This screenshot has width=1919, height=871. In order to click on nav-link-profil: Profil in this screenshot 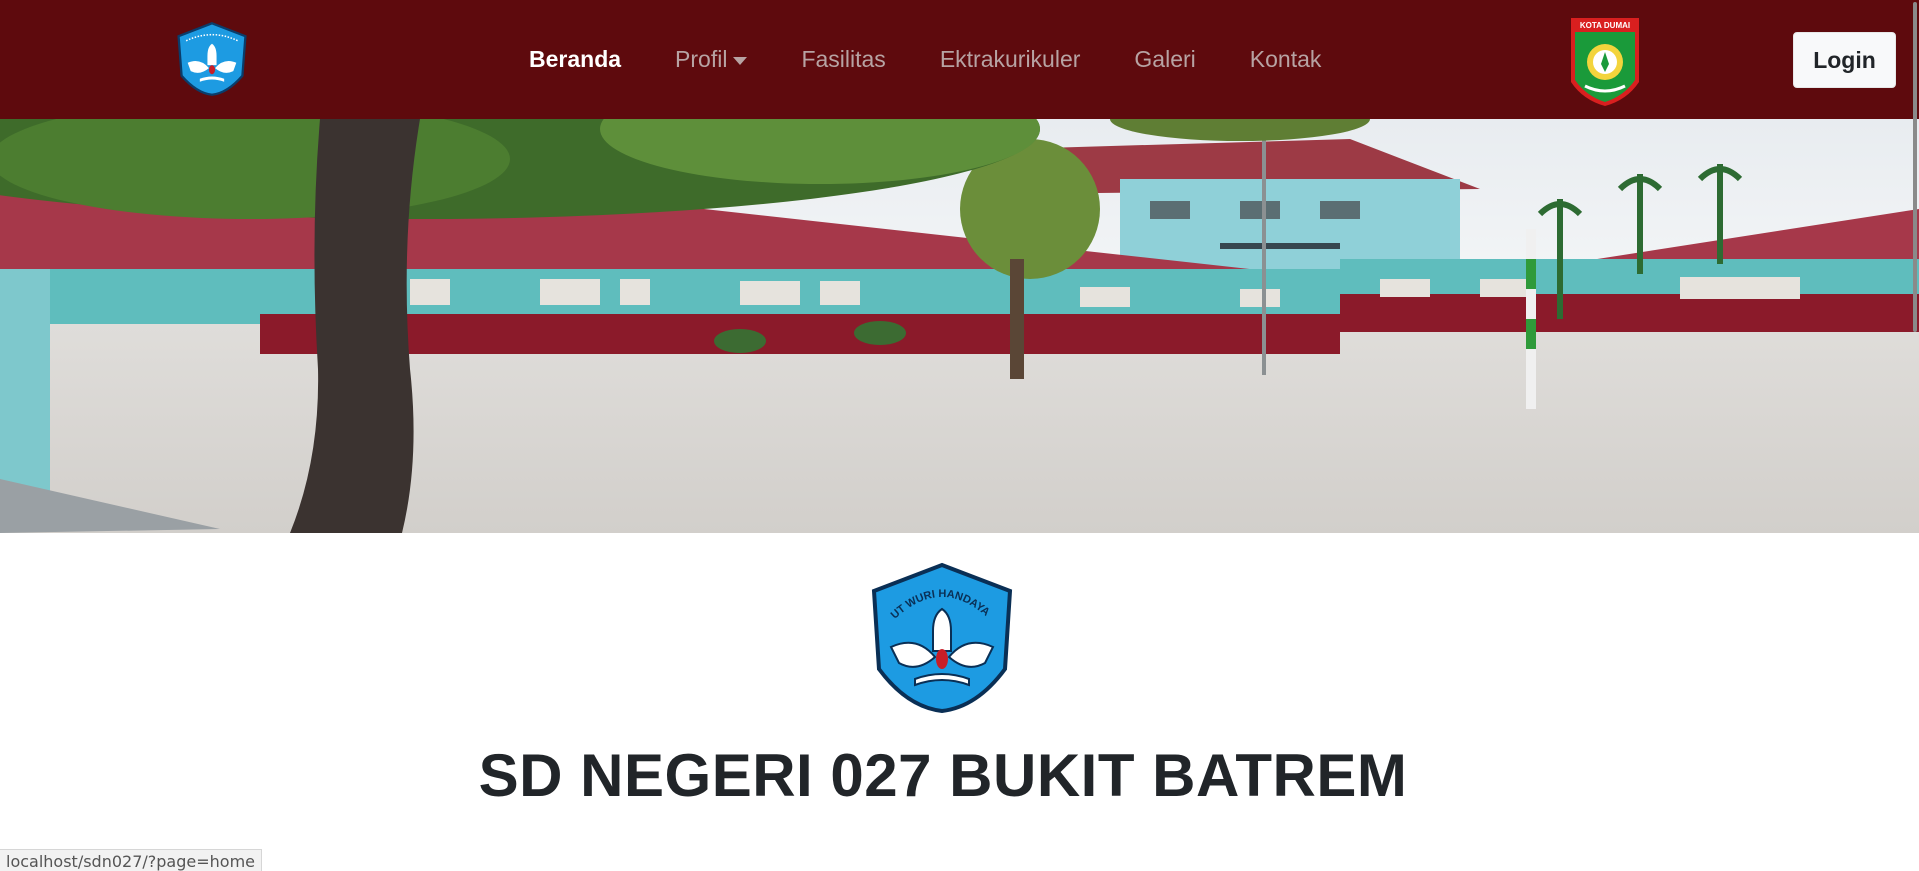, I will do `click(711, 59)`.